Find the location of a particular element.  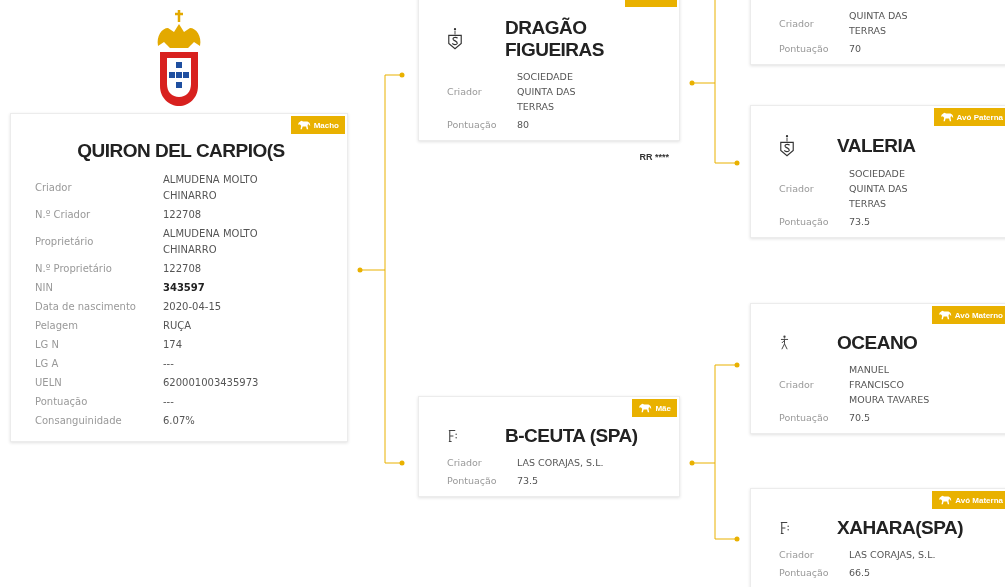

field-value: 620001003435973 is located at coordinates (211, 383).